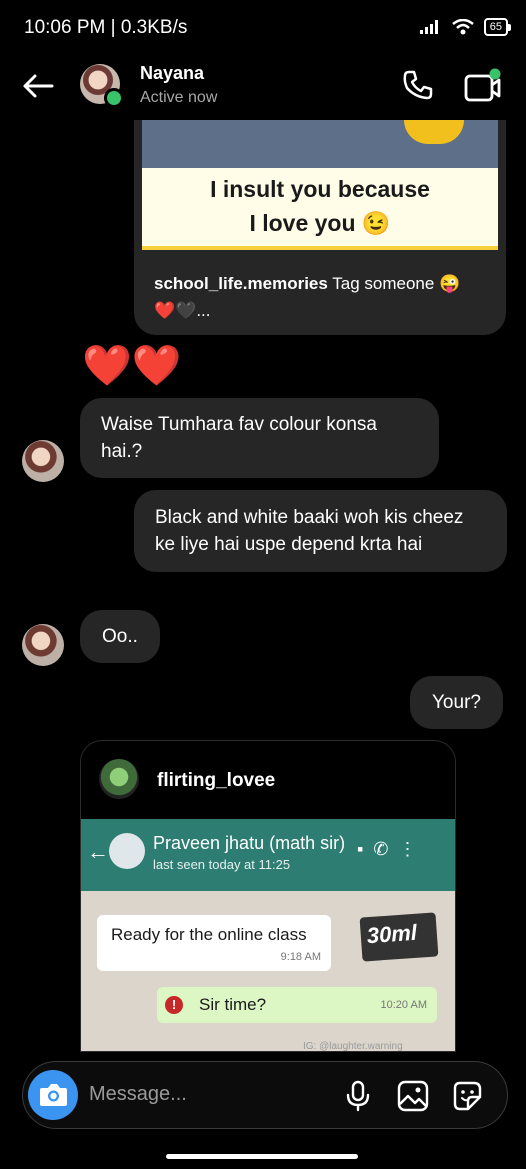 The width and height of the screenshot is (526, 1169). What do you see at coordinates (127, 851) in the screenshot?
I see `wa-avatar` at bounding box center [127, 851].